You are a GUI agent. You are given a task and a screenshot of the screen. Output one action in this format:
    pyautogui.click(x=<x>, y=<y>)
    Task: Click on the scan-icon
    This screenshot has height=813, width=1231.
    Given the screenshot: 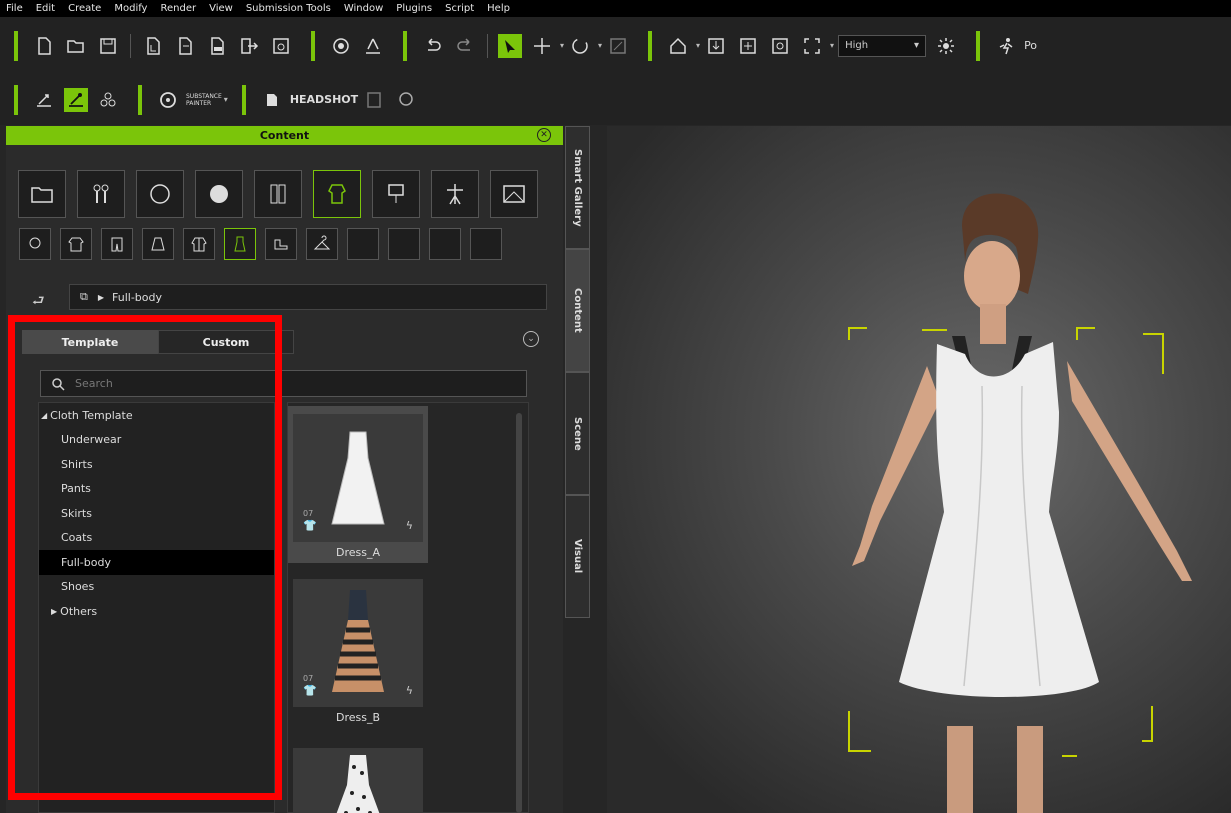 What is the action you would take?
    pyautogui.click(x=374, y=99)
    